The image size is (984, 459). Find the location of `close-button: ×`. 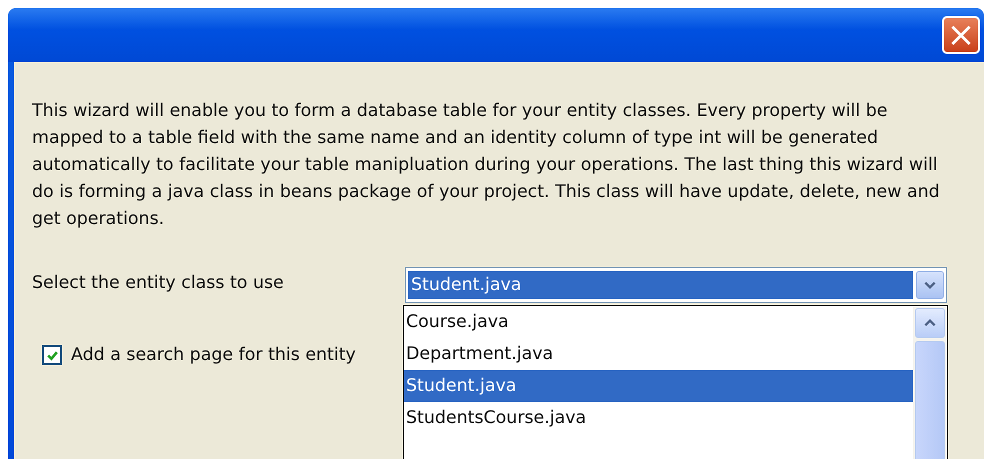

close-button: × is located at coordinates (961, 35).